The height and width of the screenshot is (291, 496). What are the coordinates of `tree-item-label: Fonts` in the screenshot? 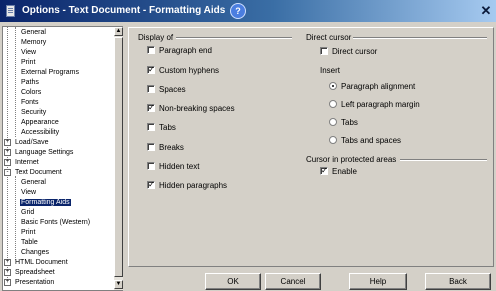 It's located at (30, 102).